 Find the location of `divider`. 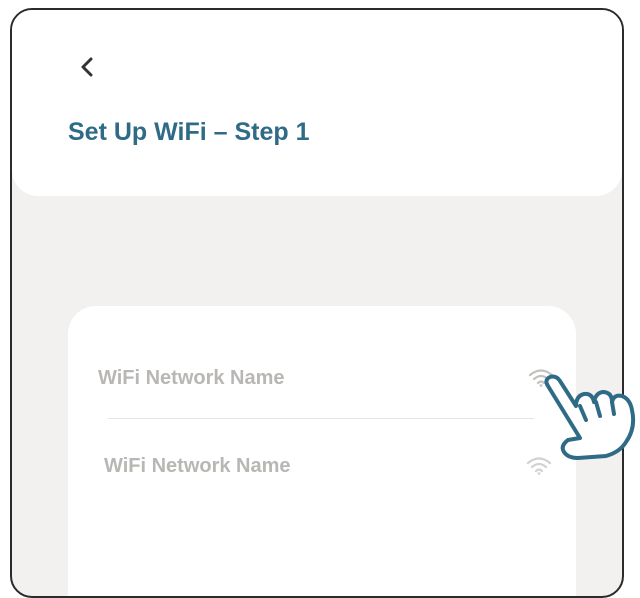

divider is located at coordinates (321, 418).